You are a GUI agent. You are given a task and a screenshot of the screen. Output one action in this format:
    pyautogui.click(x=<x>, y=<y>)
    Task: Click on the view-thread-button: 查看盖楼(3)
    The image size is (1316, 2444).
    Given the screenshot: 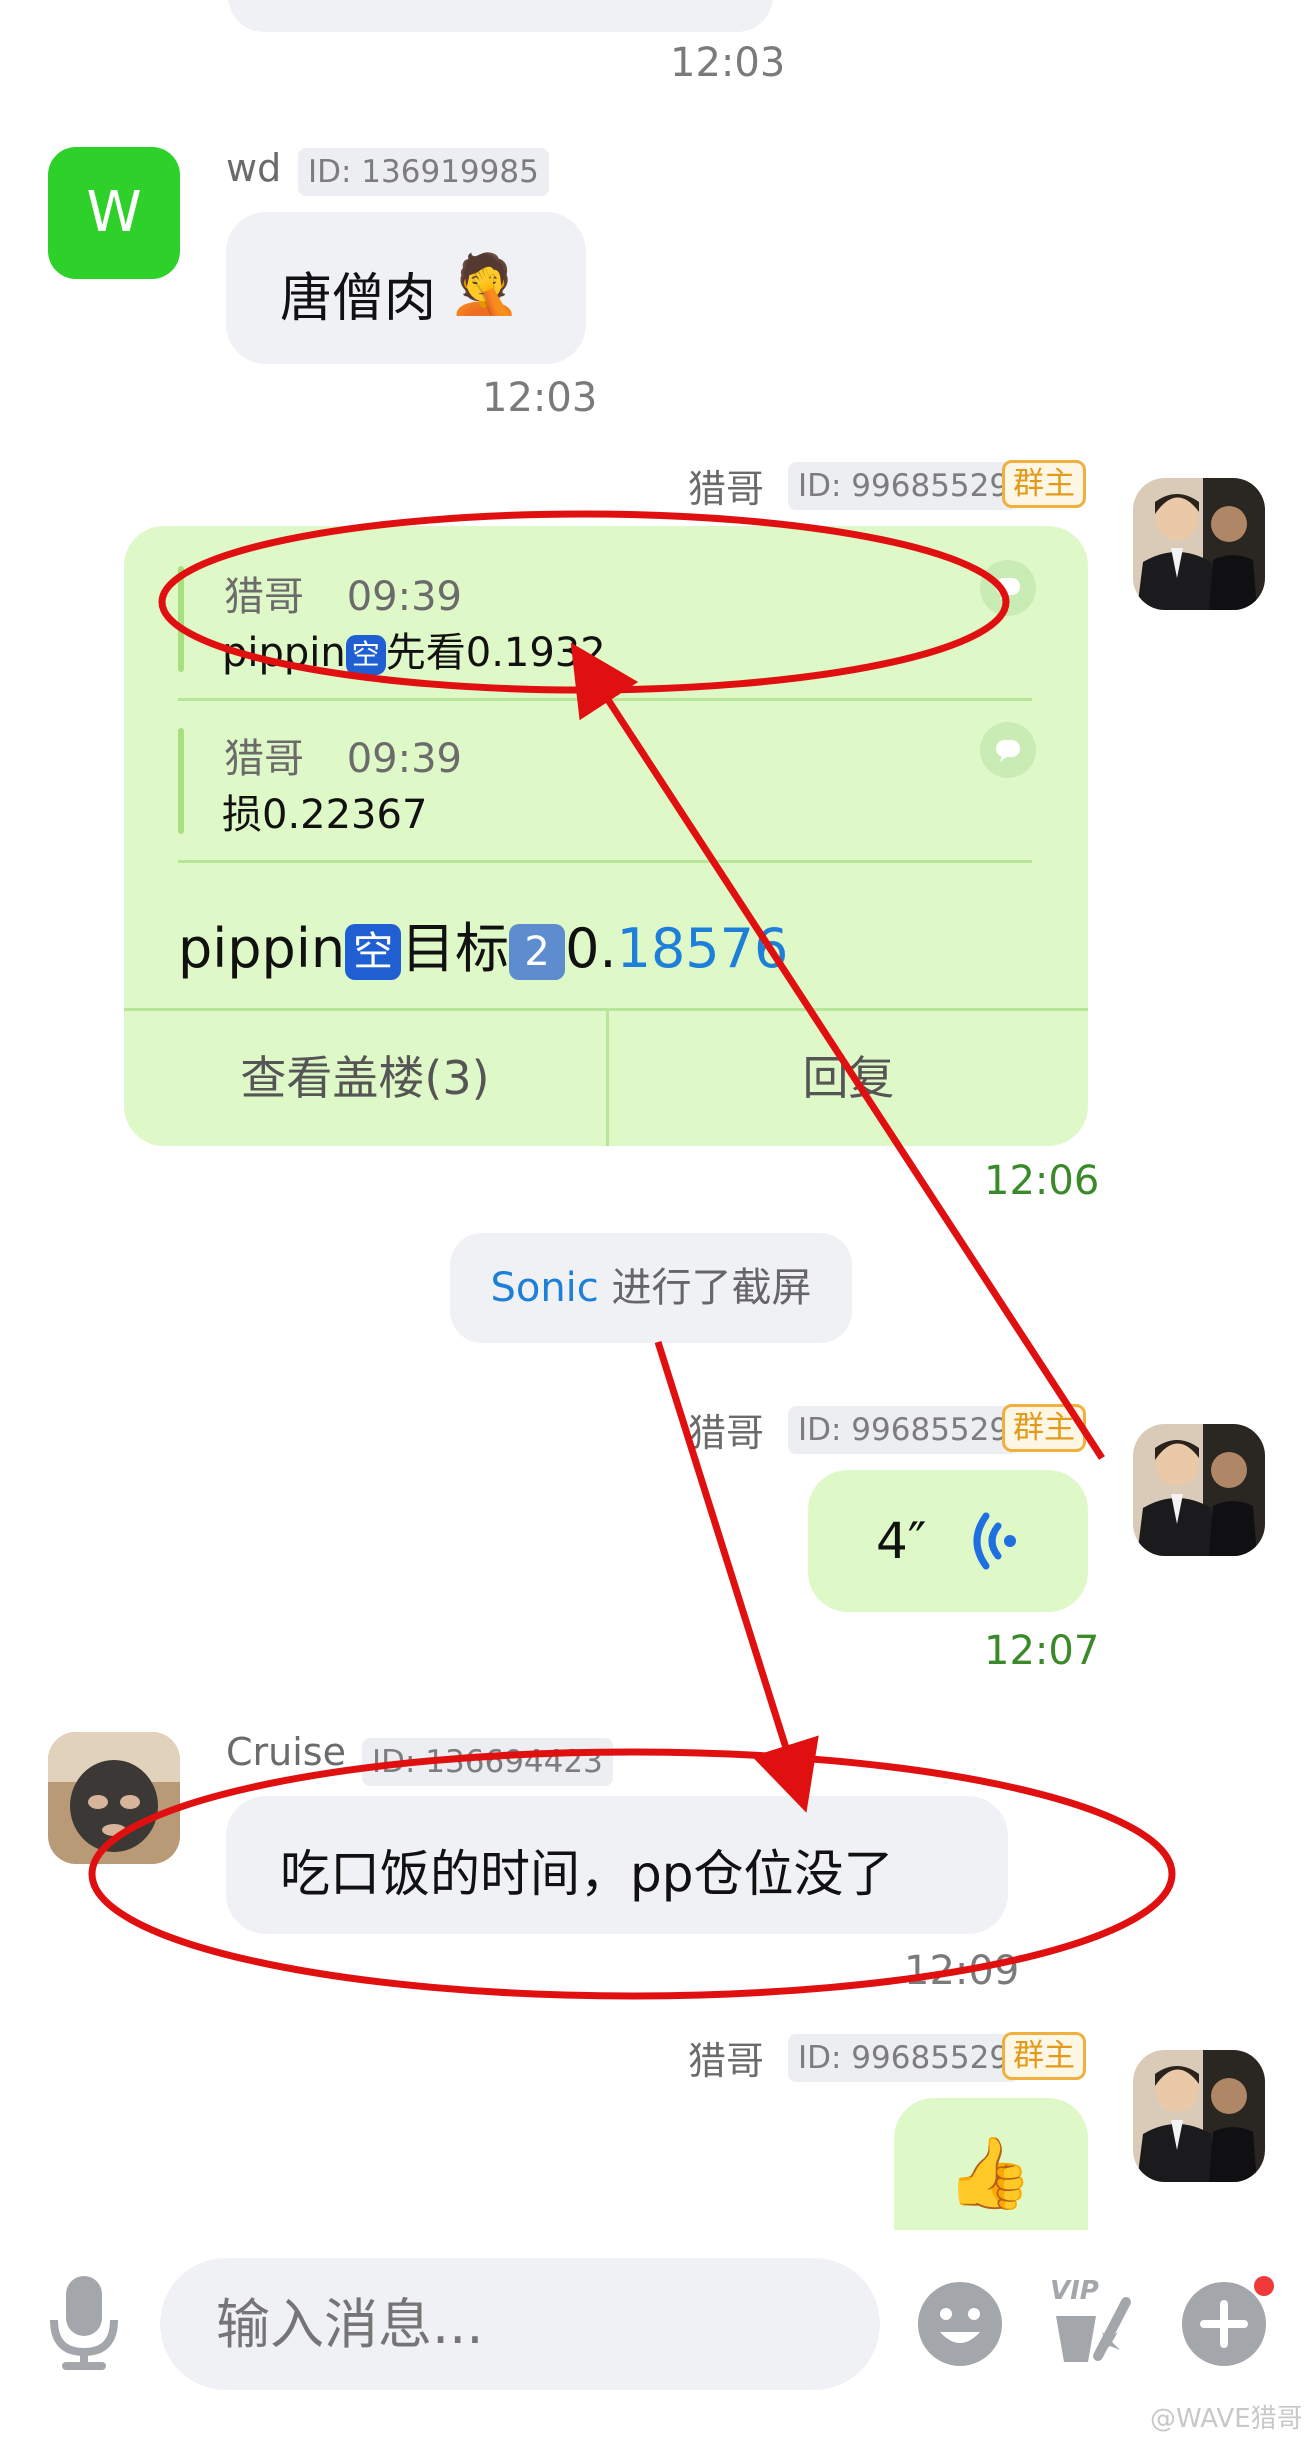 What is the action you would take?
    pyautogui.click(x=365, y=1078)
    